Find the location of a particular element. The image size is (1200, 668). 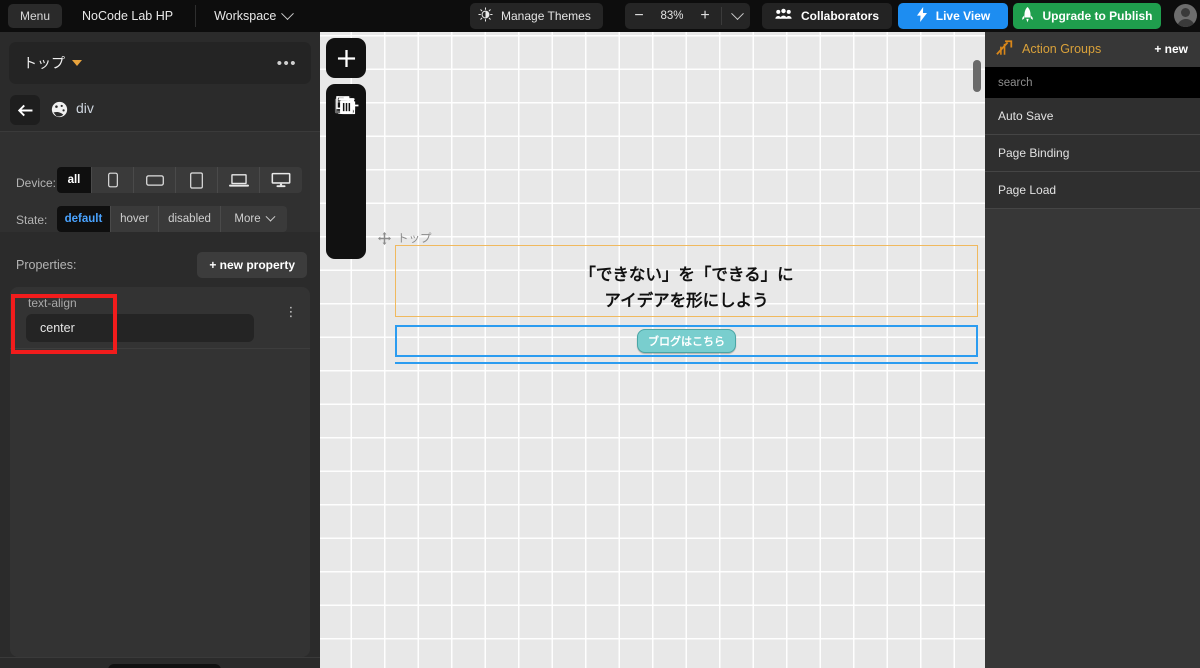

upgrade-to-publish-button: Upgrade to Publish is located at coordinates (1087, 16).